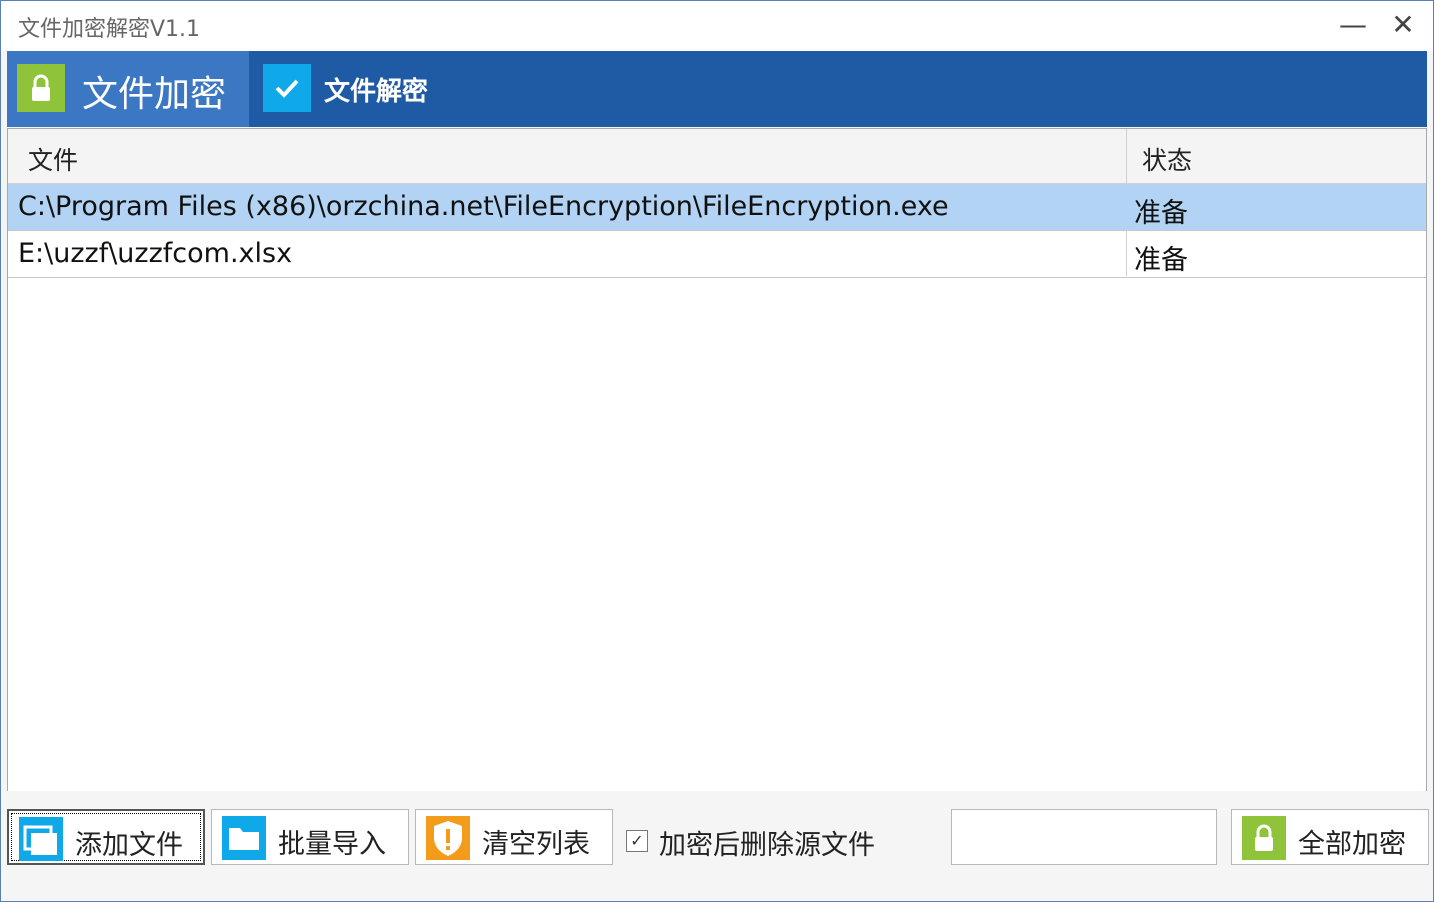 This screenshot has height=902, width=1434. What do you see at coordinates (332, 844) in the screenshot?
I see `batch-import-label: 批量导入` at bounding box center [332, 844].